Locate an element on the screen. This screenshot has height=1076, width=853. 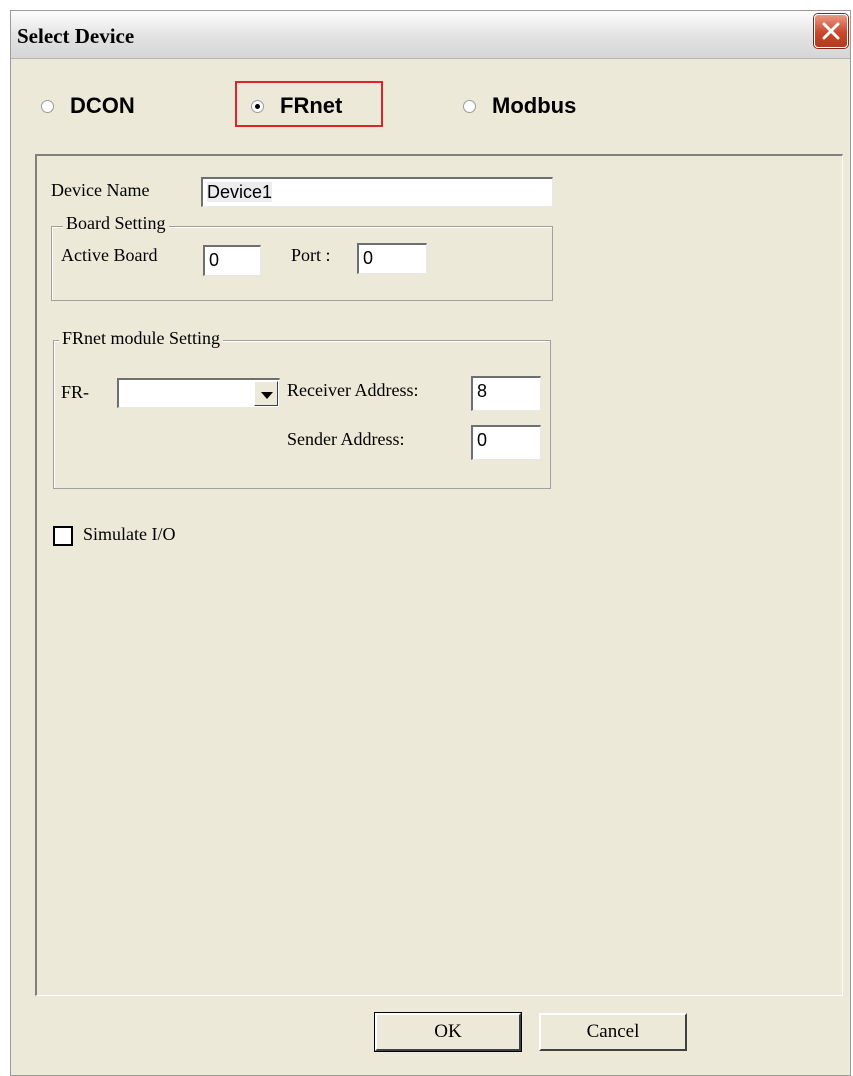
port-input: 0 is located at coordinates (392, 258).